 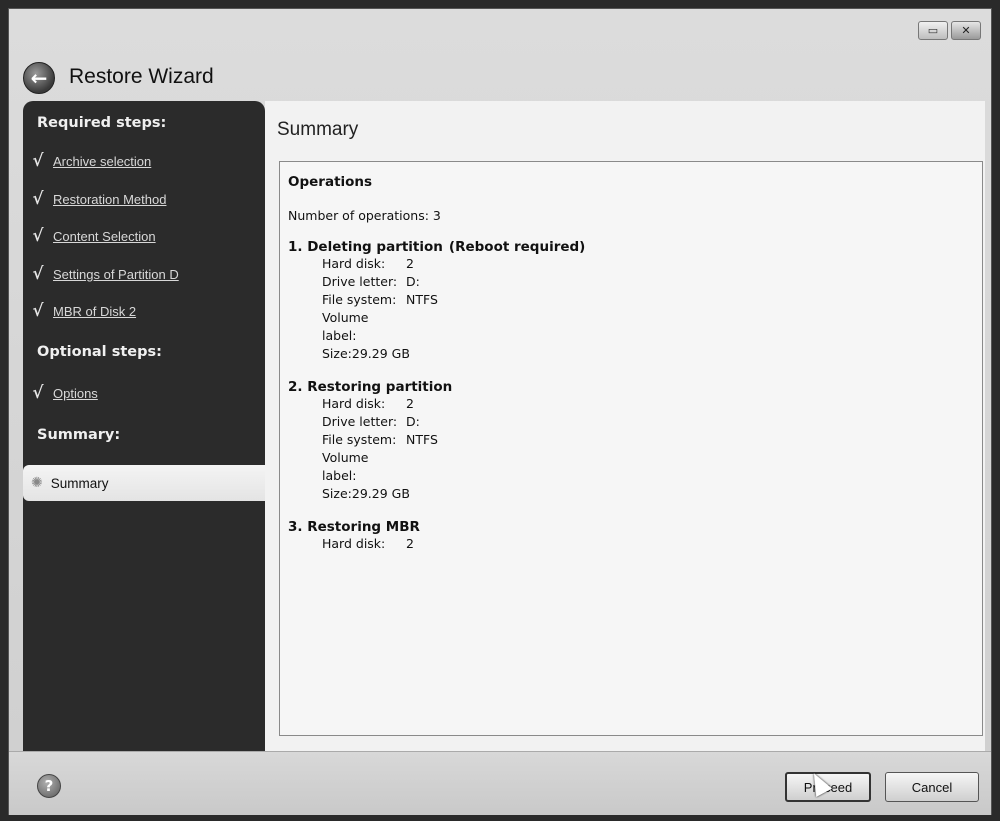 What do you see at coordinates (370, 387) in the screenshot?
I see `operation-title-text: 2. Restoring partition` at bounding box center [370, 387].